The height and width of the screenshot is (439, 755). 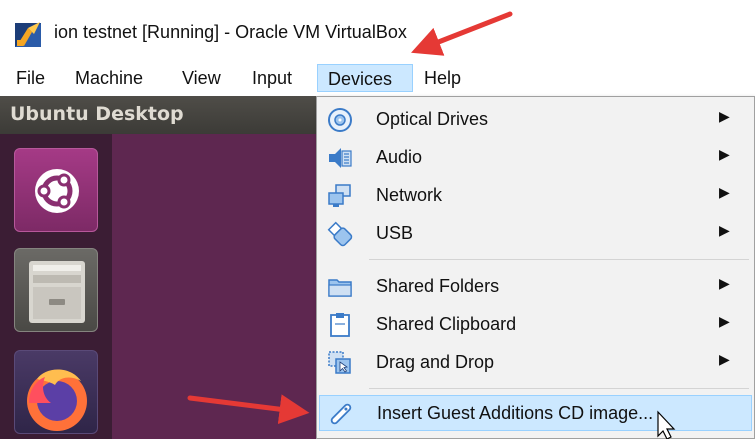 What do you see at coordinates (97, 114) in the screenshot?
I see `ubuntu-desktop-title: Ubuntu Desktop` at bounding box center [97, 114].